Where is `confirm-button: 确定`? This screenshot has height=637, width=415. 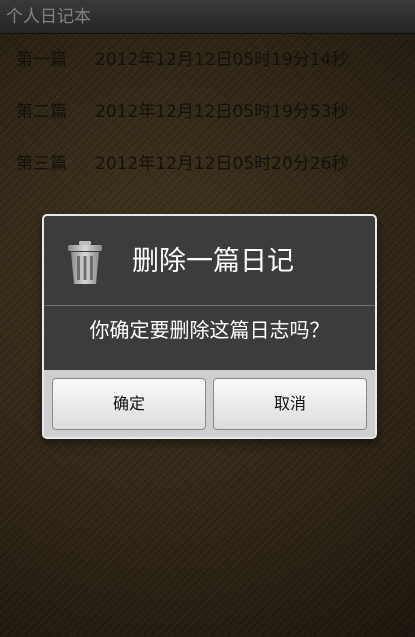 confirm-button: 确定 is located at coordinates (129, 404).